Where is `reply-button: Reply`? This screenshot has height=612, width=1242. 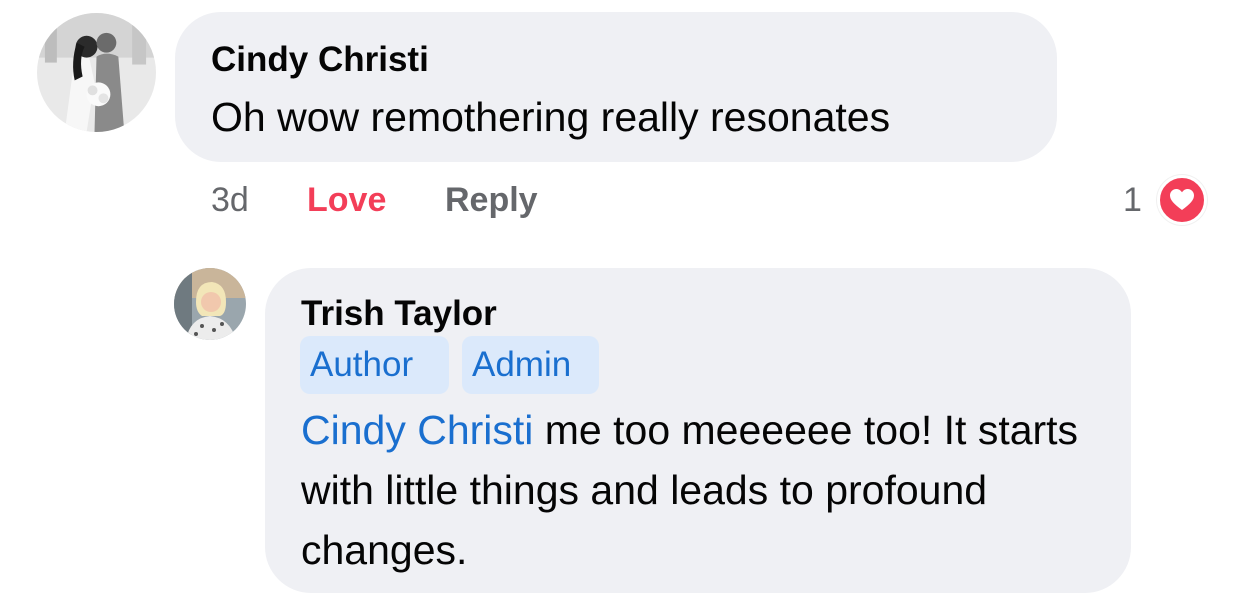 reply-button: Reply is located at coordinates (491, 200).